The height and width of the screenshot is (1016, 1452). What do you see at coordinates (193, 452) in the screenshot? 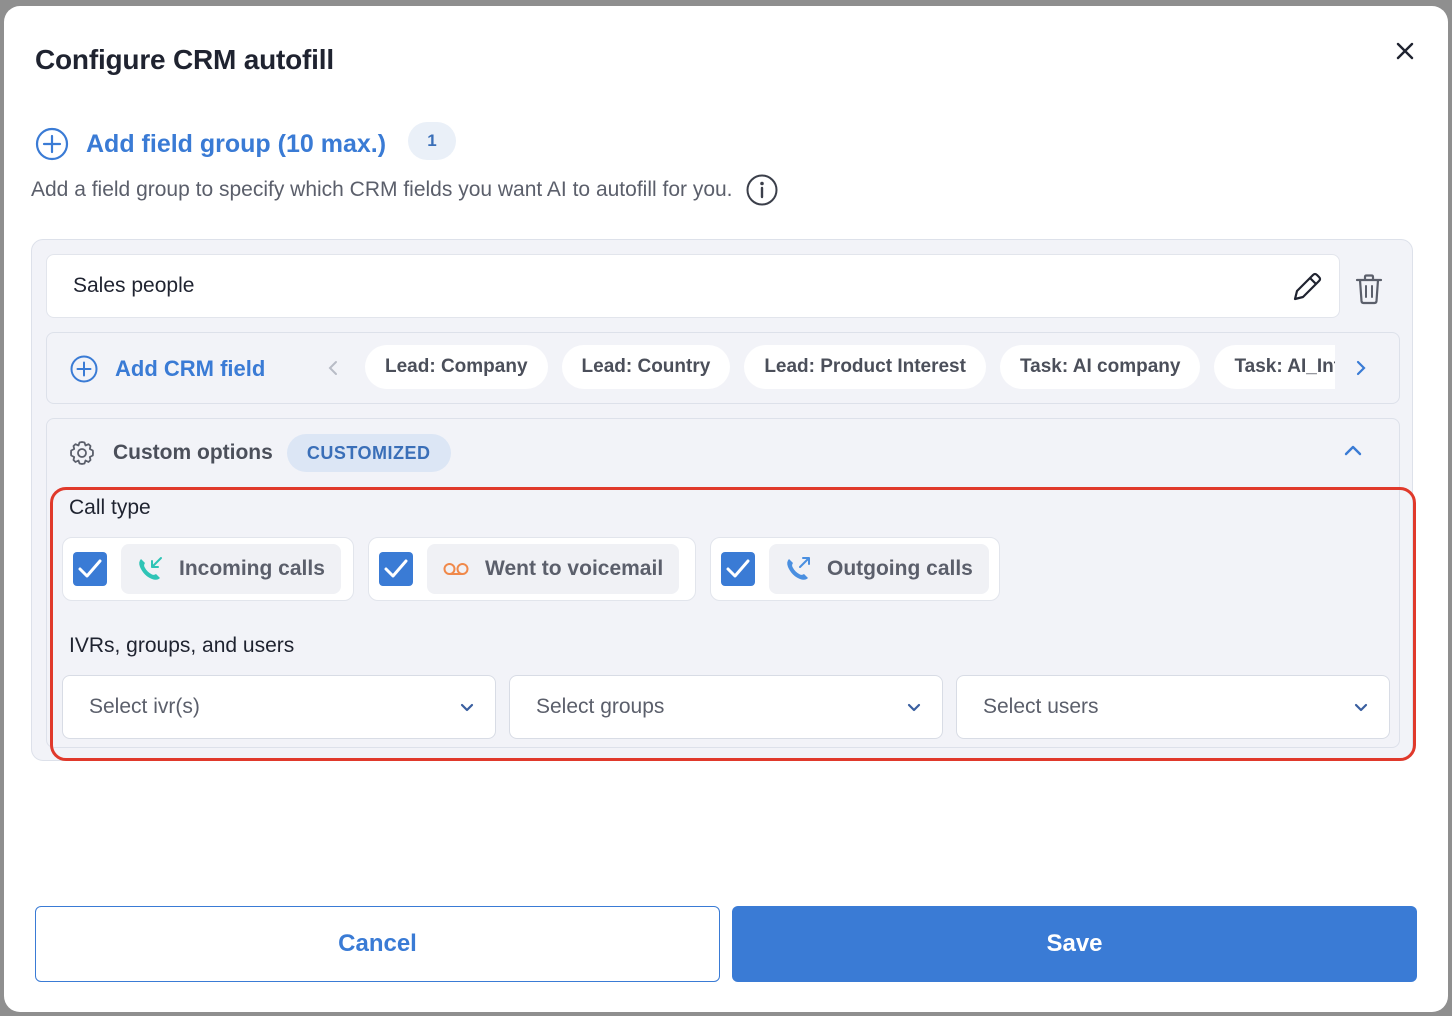
I see `custom-options-title: Custom options` at bounding box center [193, 452].